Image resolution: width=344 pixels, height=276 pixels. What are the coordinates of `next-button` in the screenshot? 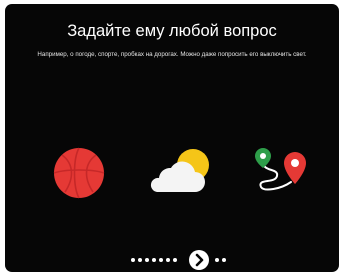 It's located at (199, 260).